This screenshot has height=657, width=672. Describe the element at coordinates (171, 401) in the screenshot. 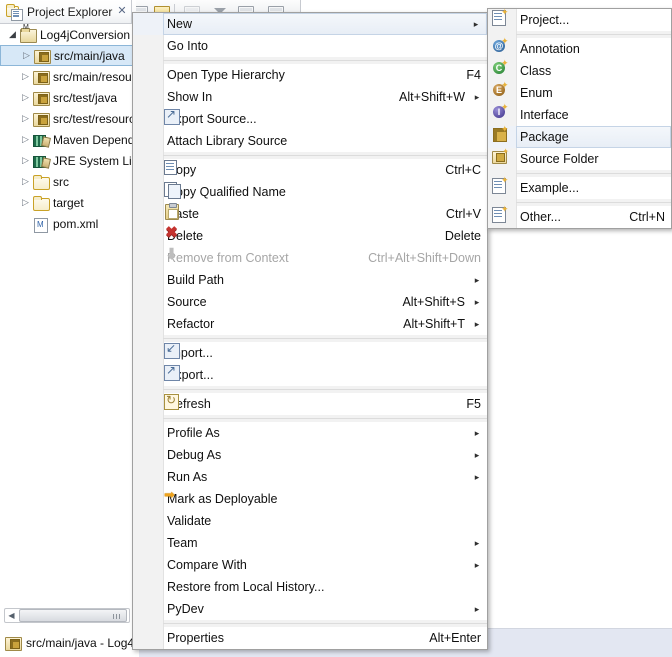

I see `refresh-icon` at that location.